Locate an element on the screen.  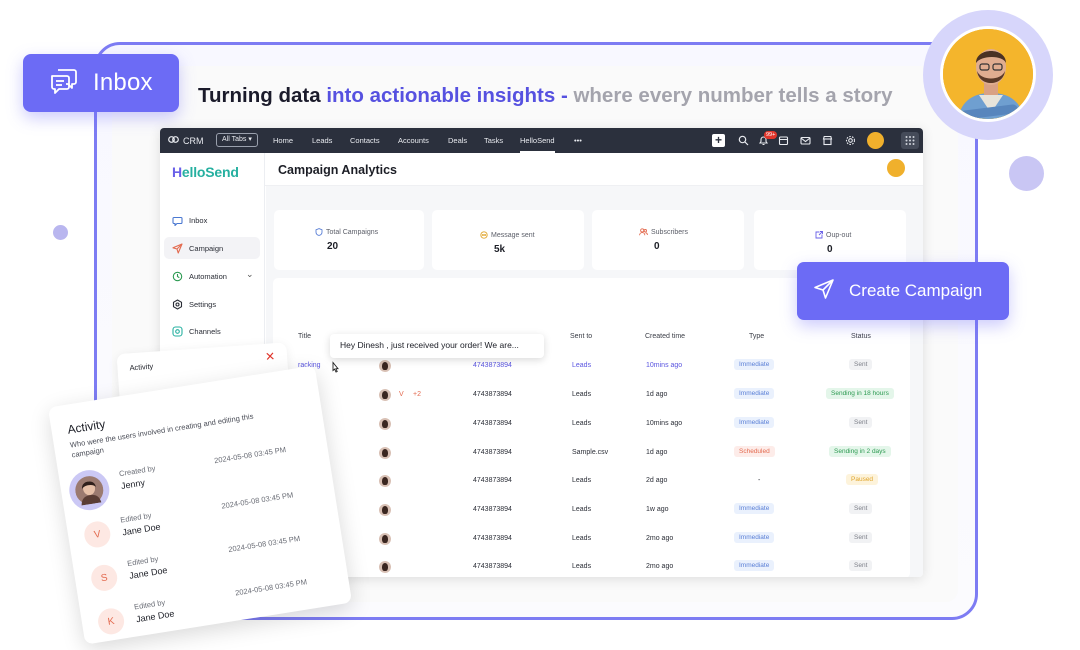
nav-accounts: Accounts is located at coordinates (413, 140).